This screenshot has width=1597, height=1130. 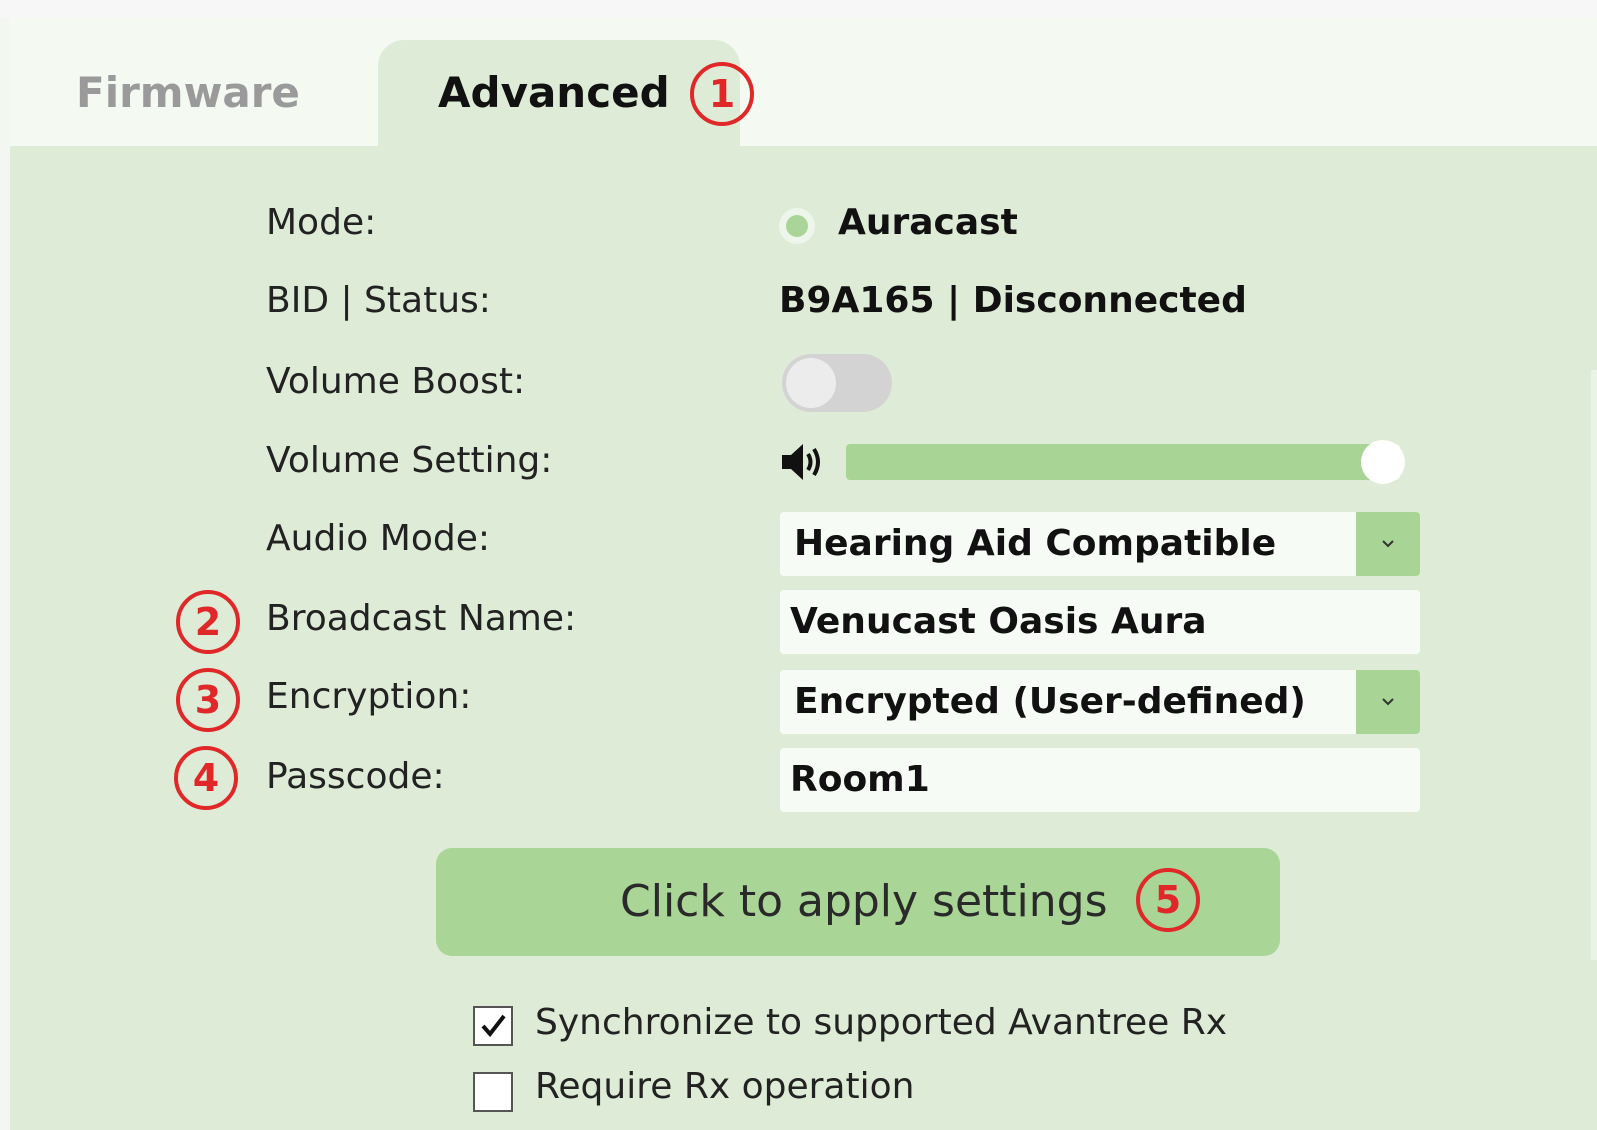 What do you see at coordinates (1383, 462) in the screenshot?
I see `volume-slider-handle` at bounding box center [1383, 462].